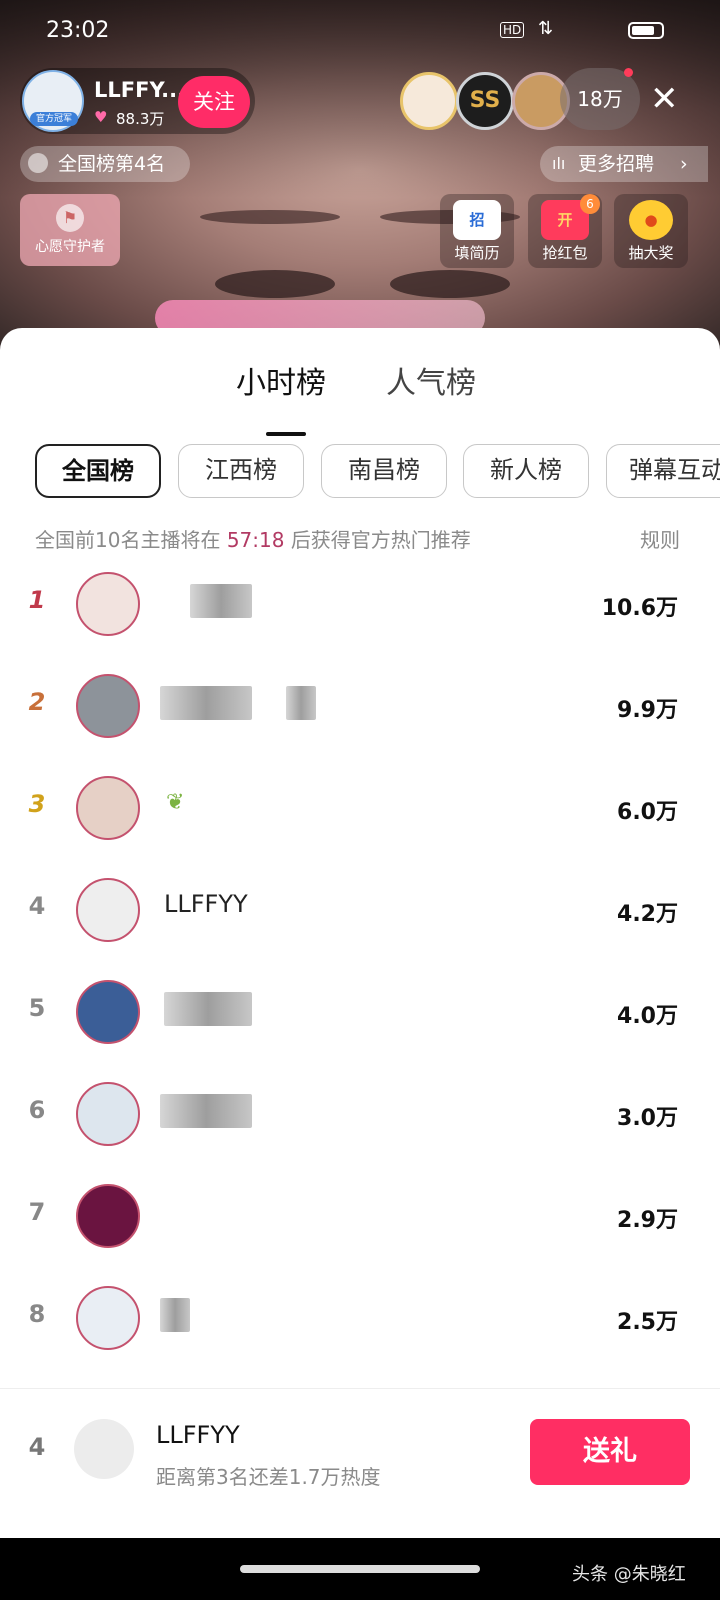  Describe the element at coordinates (360, 30) in the screenshot. I see `status-bar: 23:02 HD ⇅` at that location.